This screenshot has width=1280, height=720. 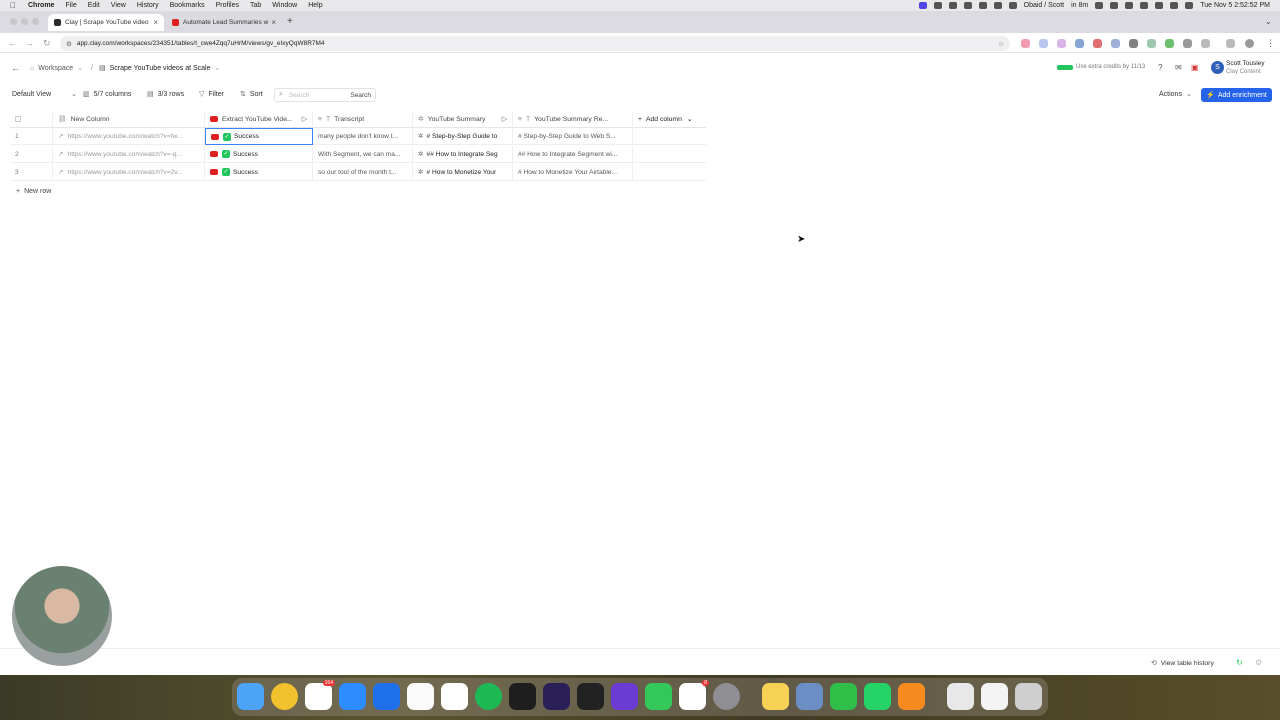 What do you see at coordinates (315, 5) in the screenshot?
I see `menu-help: Help` at bounding box center [315, 5].